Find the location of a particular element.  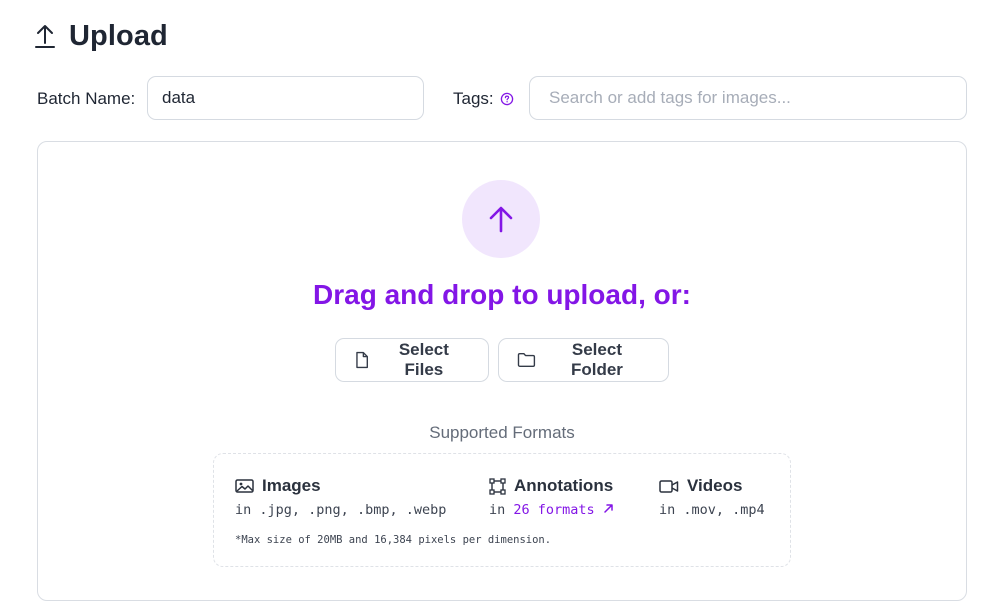

video-camera-icon is located at coordinates (669, 486).